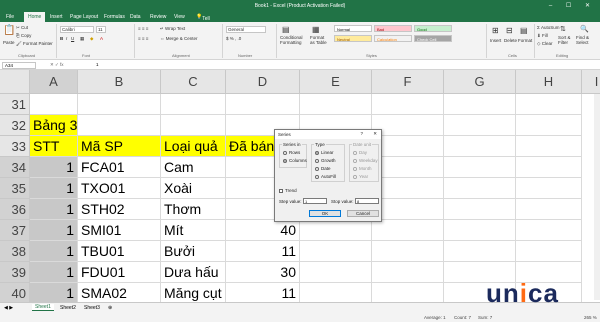 The image size is (600, 322). Describe the element at coordinates (286, 29) in the screenshot. I see `conditional-formatting-icon: ▤` at that location.